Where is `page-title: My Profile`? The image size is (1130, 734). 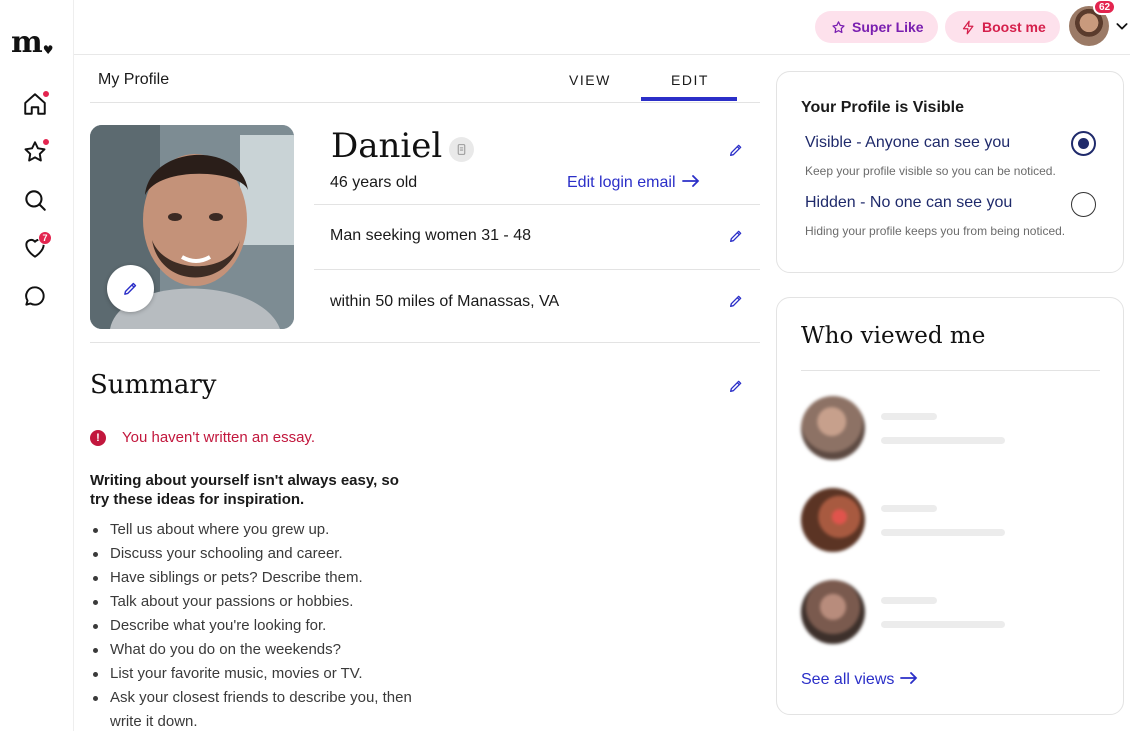
page-title: My Profile is located at coordinates (134, 79).